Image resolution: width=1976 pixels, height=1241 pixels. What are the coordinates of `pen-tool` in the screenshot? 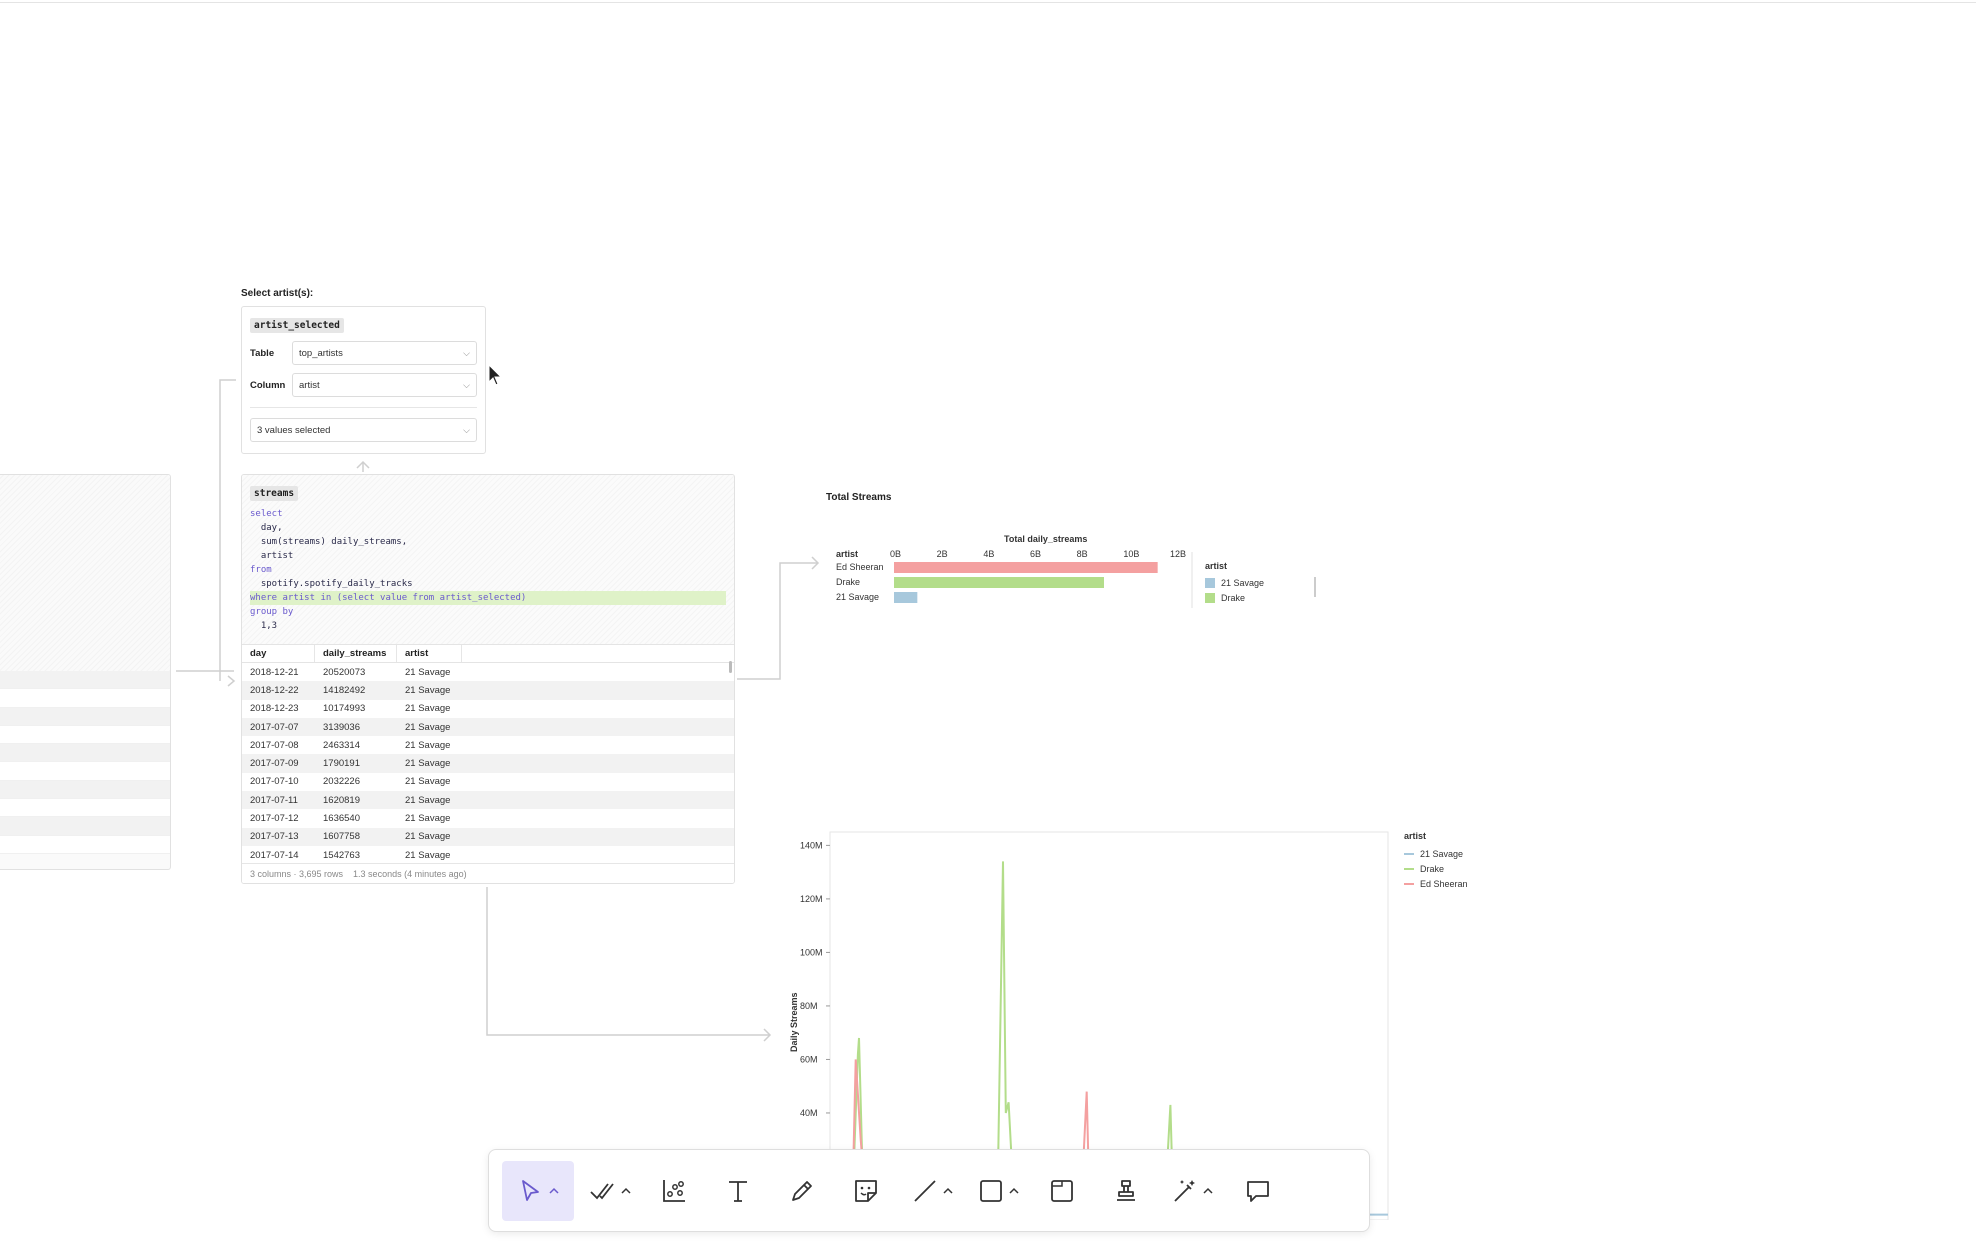 It's located at (802, 1191).